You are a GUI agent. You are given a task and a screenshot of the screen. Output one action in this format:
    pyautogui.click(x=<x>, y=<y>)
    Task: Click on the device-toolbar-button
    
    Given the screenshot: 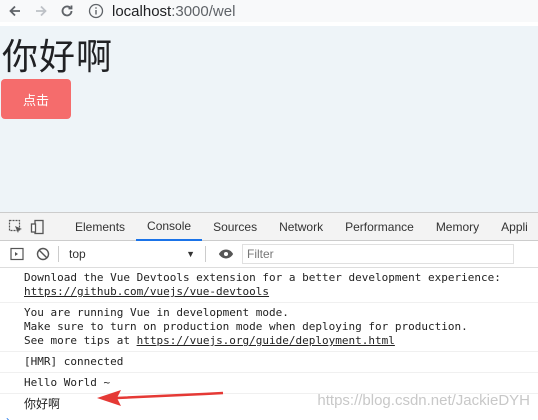 What is the action you would take?
    pyautogui.click(x=38, y=227)
    